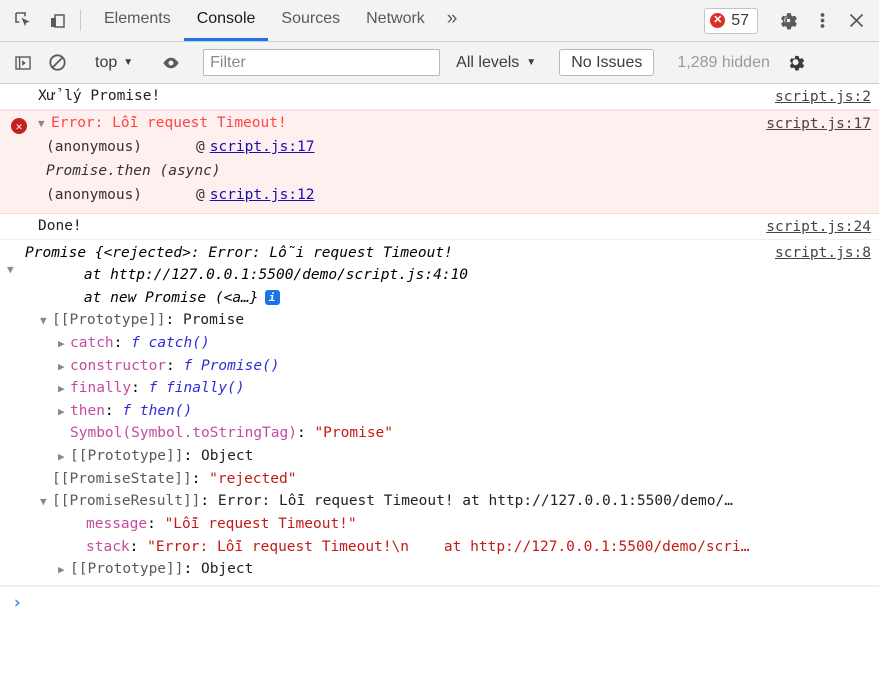 The image size is (879, 692). I want to click on kebab-menu-icon, so click(822, 20).